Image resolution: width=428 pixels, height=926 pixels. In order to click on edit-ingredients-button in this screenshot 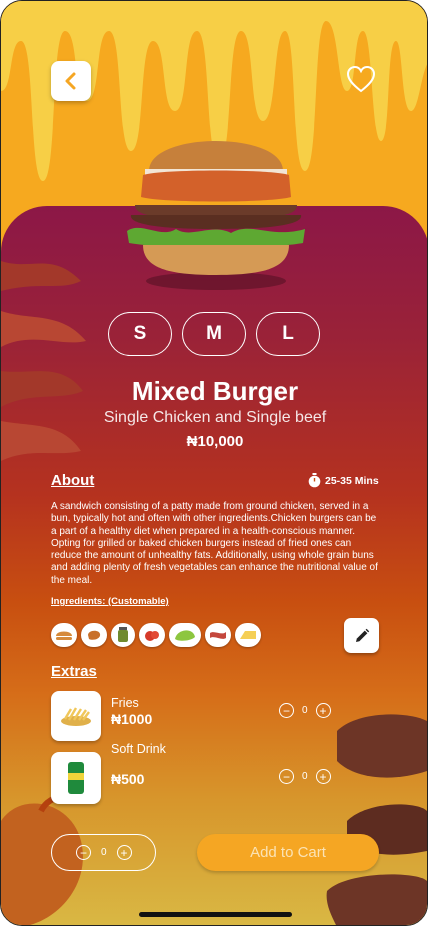, I will do `click(361, 635)`.